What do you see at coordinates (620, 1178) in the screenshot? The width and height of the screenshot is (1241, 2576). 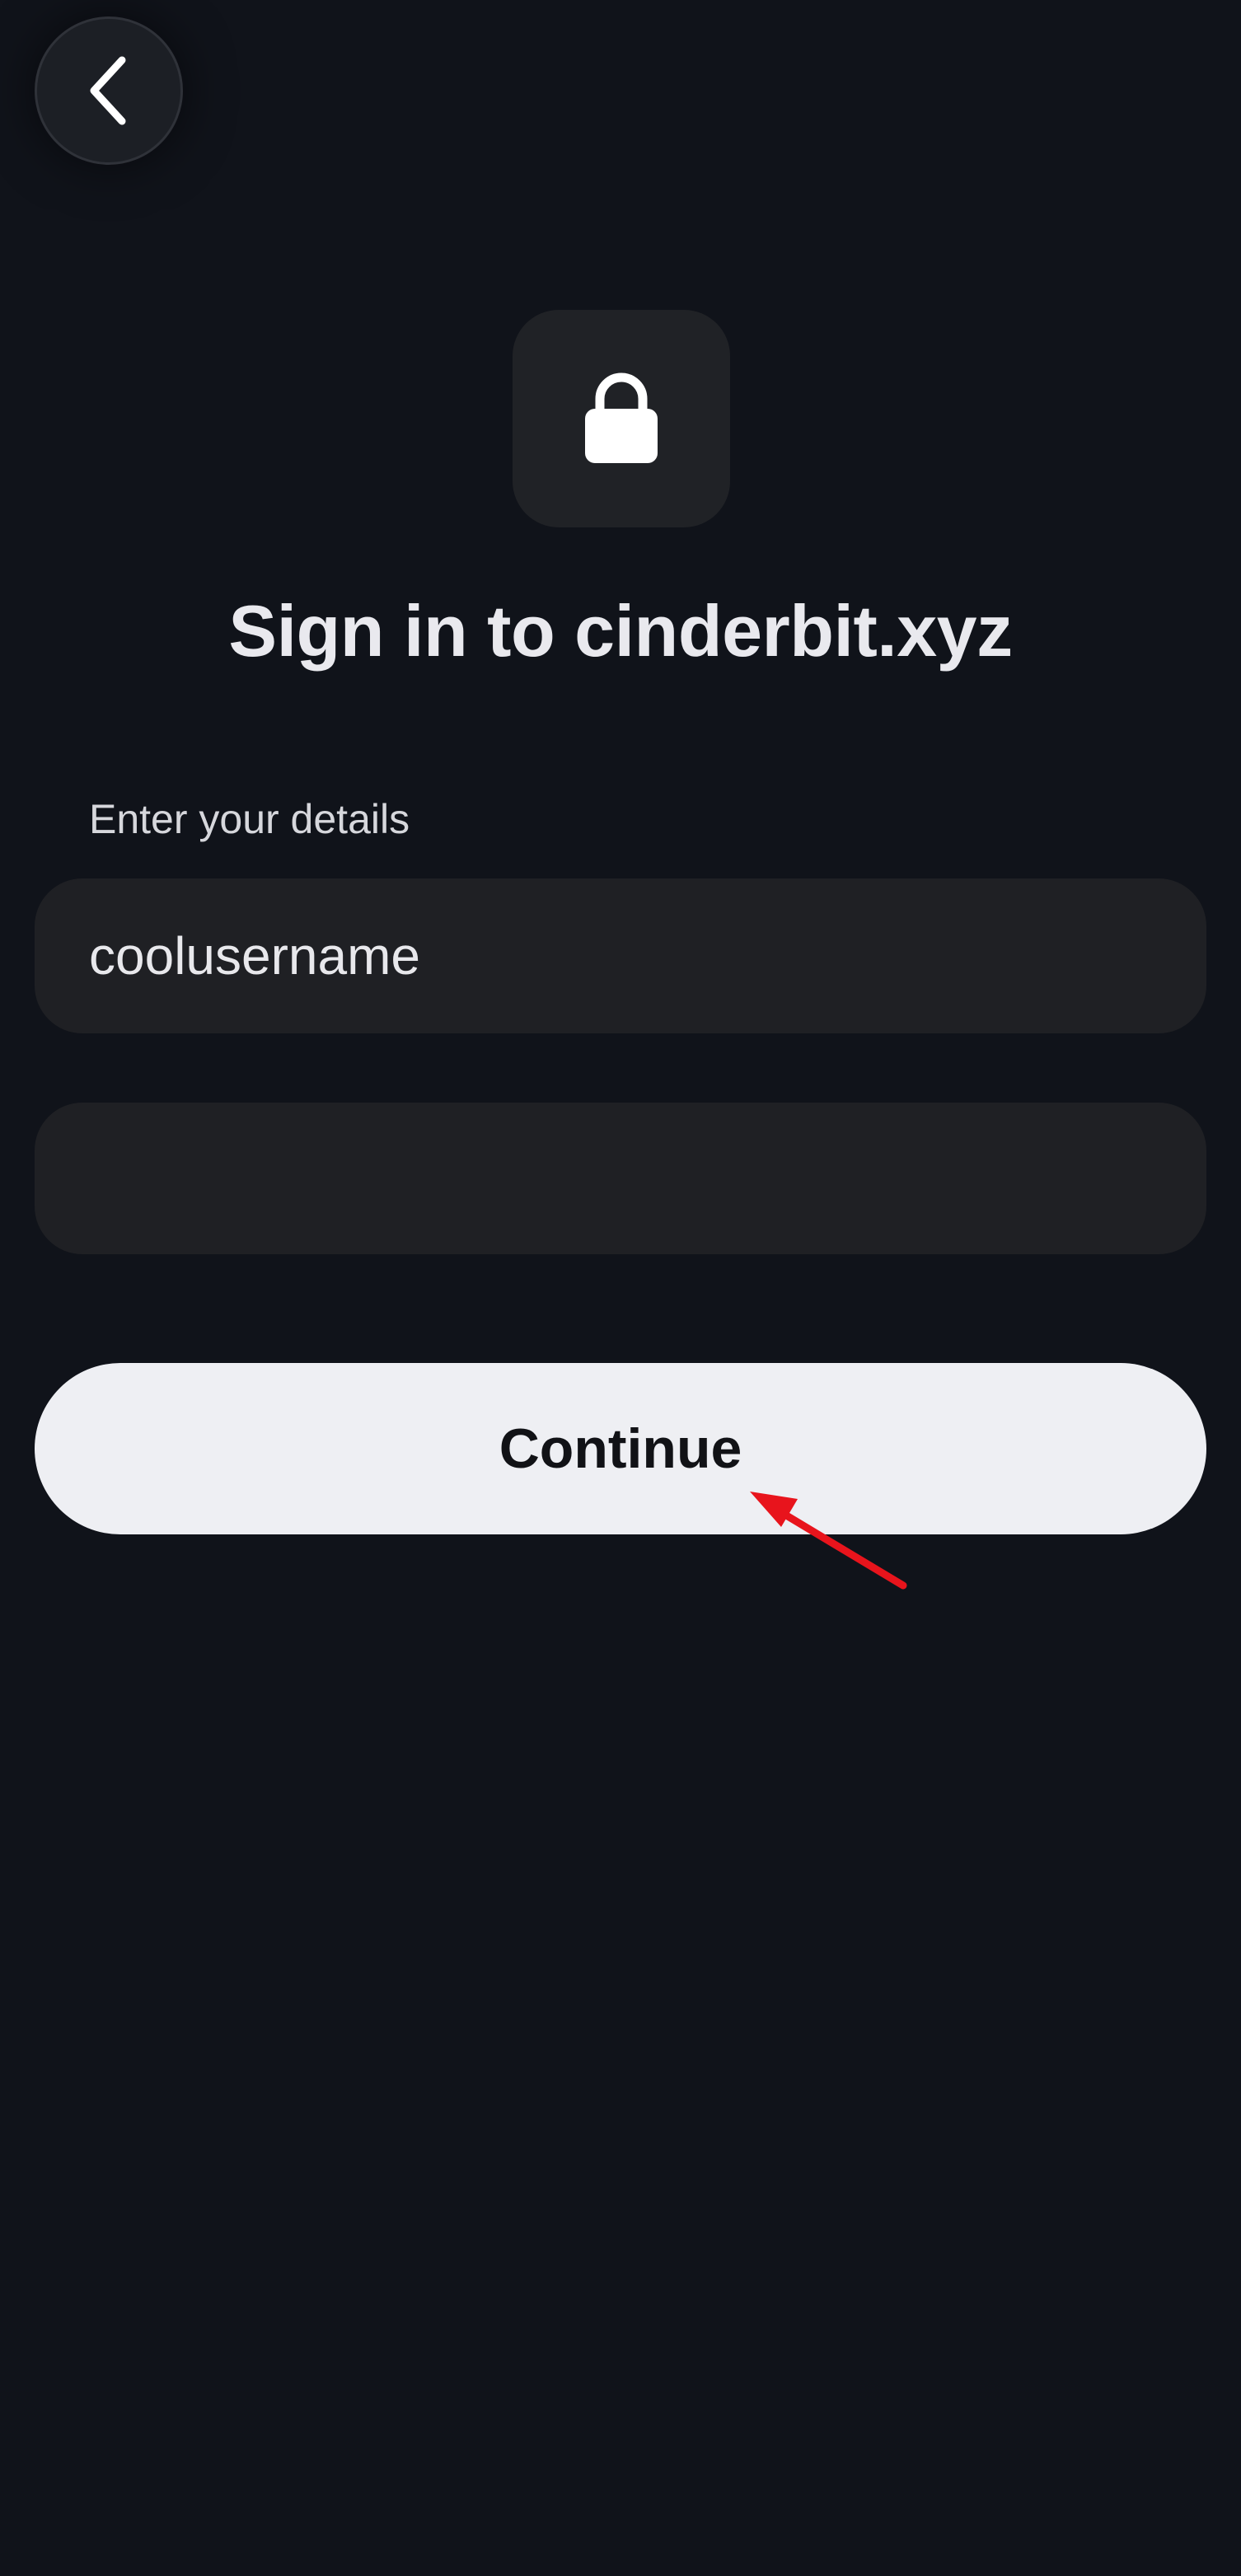 I see `password-field` at bounding box center [620, 1178].